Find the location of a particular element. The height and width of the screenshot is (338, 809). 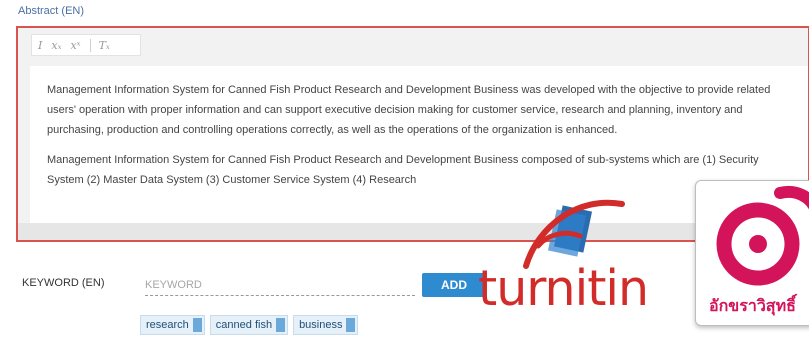

turnitin-logo: turnitin is located at coordinates (588, 256).